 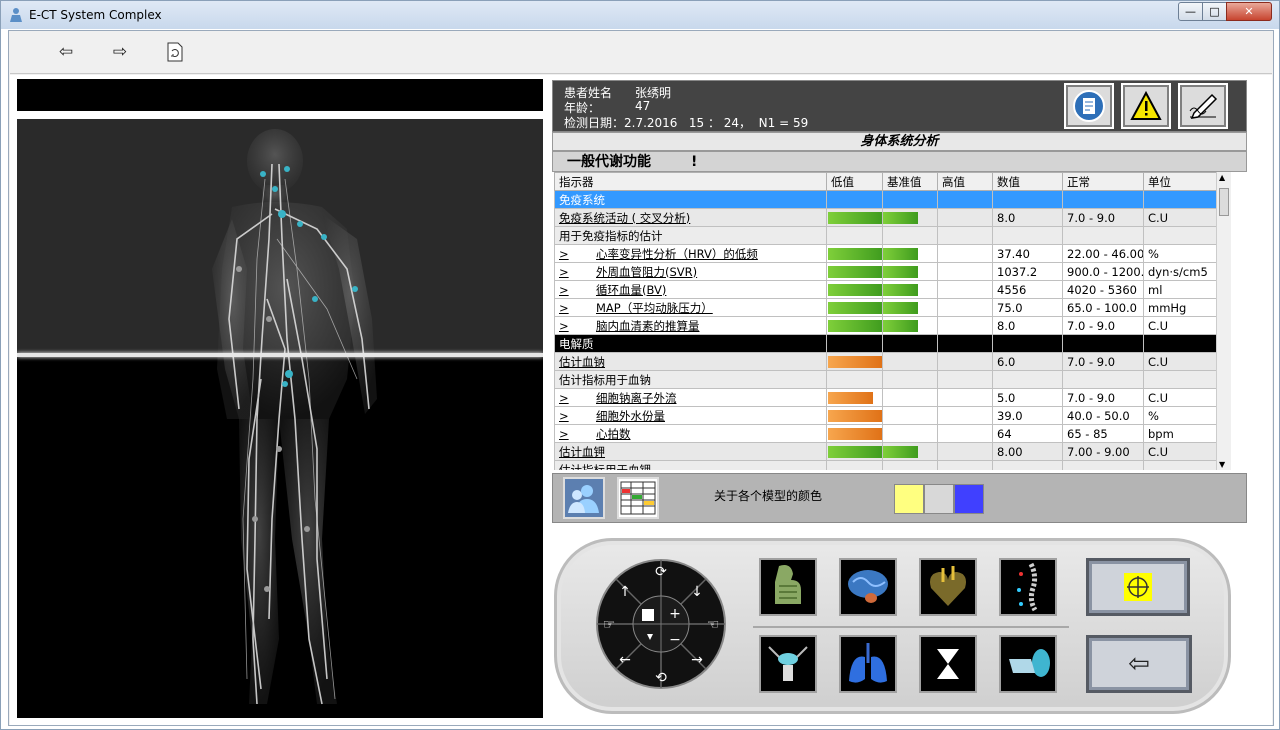 I want to click on table-row: 估计指标用于血钾, so click(x=885, y=465).